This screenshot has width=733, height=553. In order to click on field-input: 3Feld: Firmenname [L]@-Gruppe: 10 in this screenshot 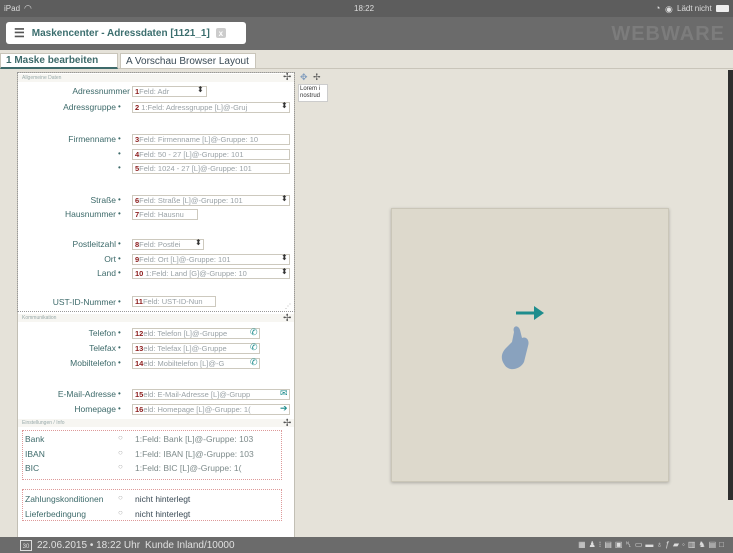, I will do `click(211, 139)`.